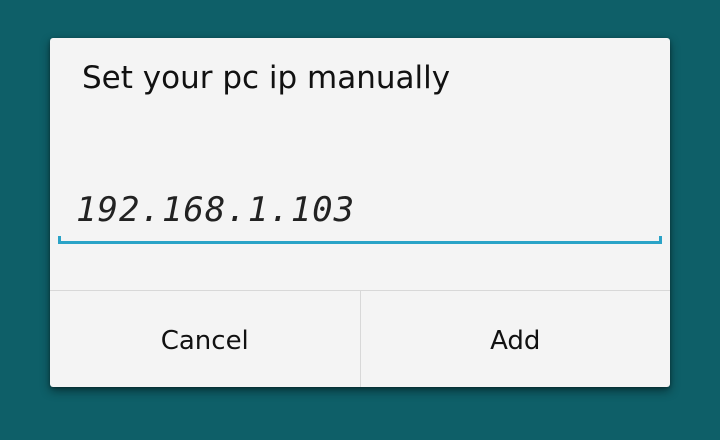 This screenshot has height=440, width=720. What do you see at coordinates (205, 339) in the screenshot?
I see `cancel-button: Cancel` at bounding box center [205, 339].